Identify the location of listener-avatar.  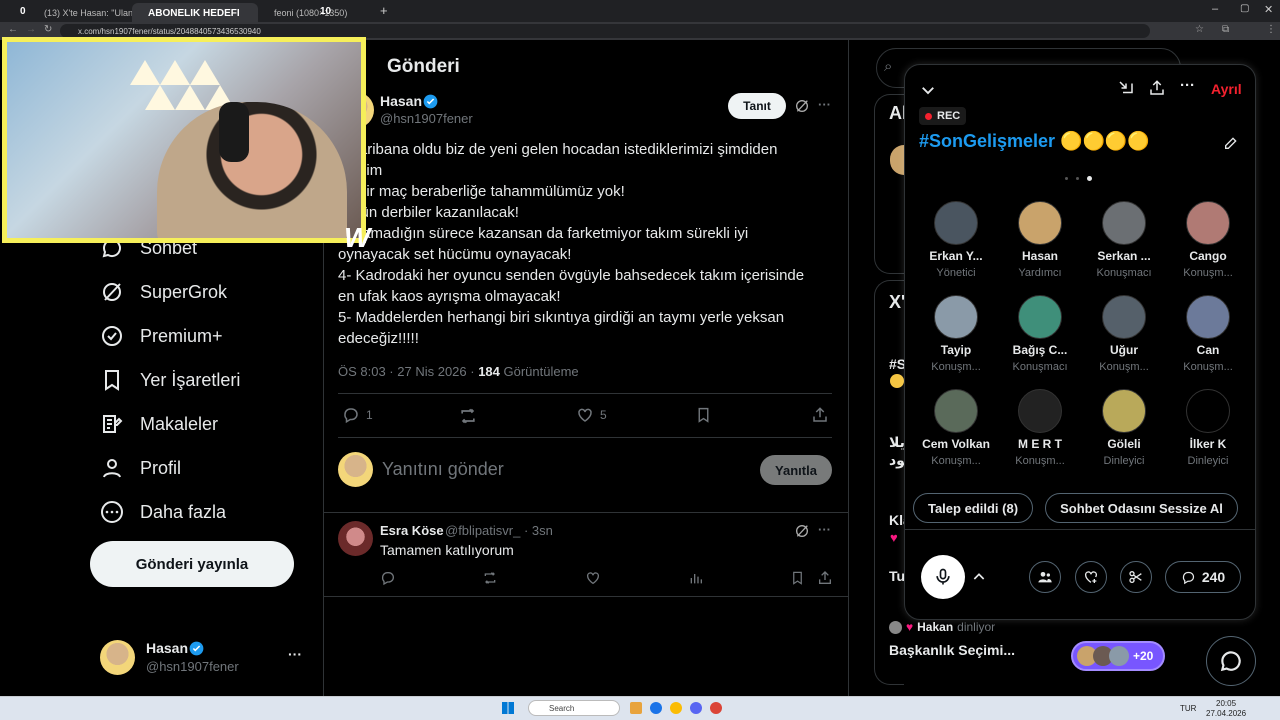
(895, 627).